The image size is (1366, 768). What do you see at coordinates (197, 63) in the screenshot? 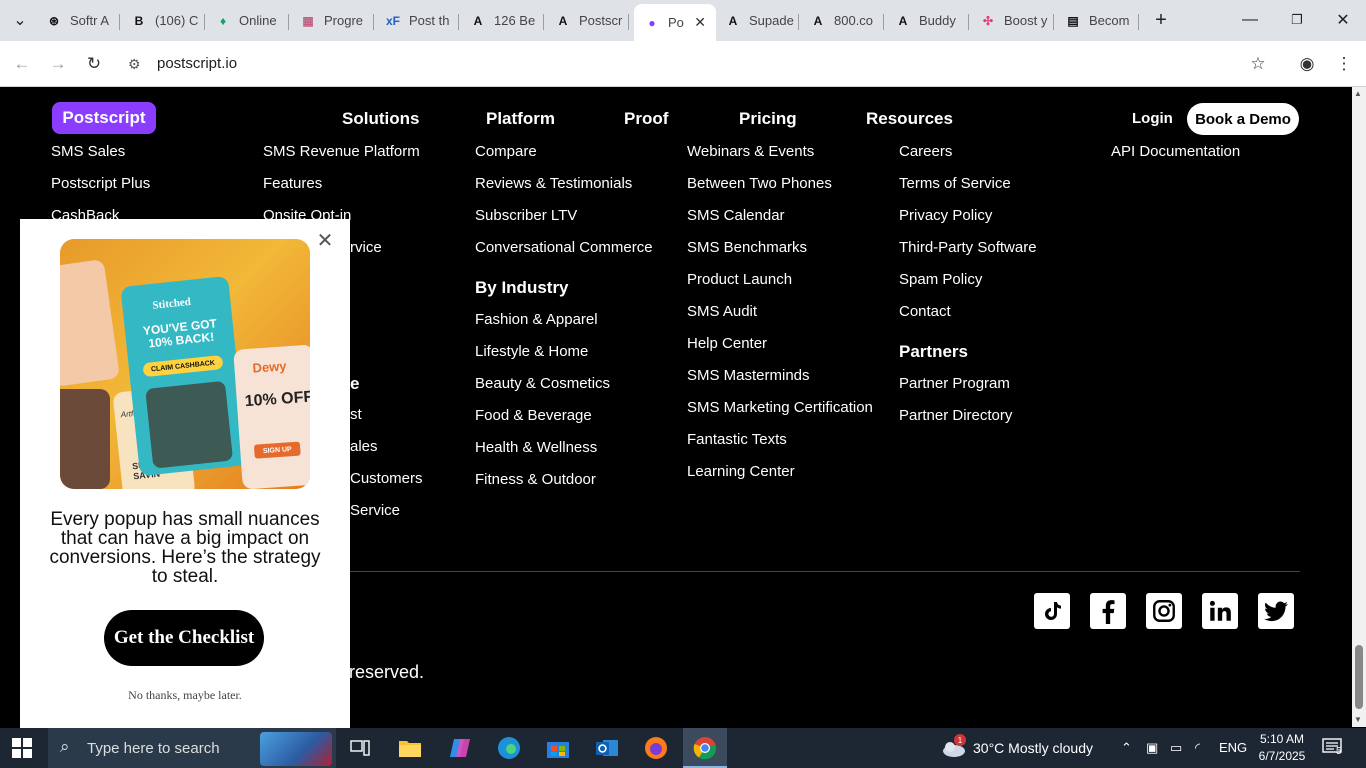
I see `url-text: postscript.io` at bounding box center [197, 63].